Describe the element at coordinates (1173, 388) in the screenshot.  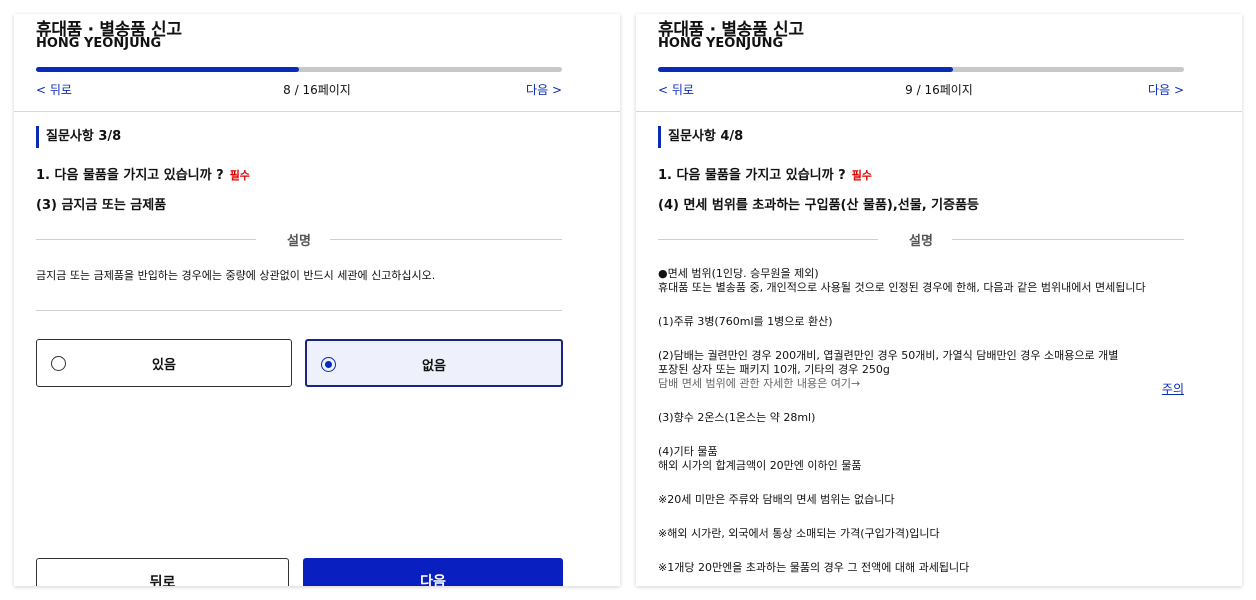
I see `caution-link: 주의` at that location.